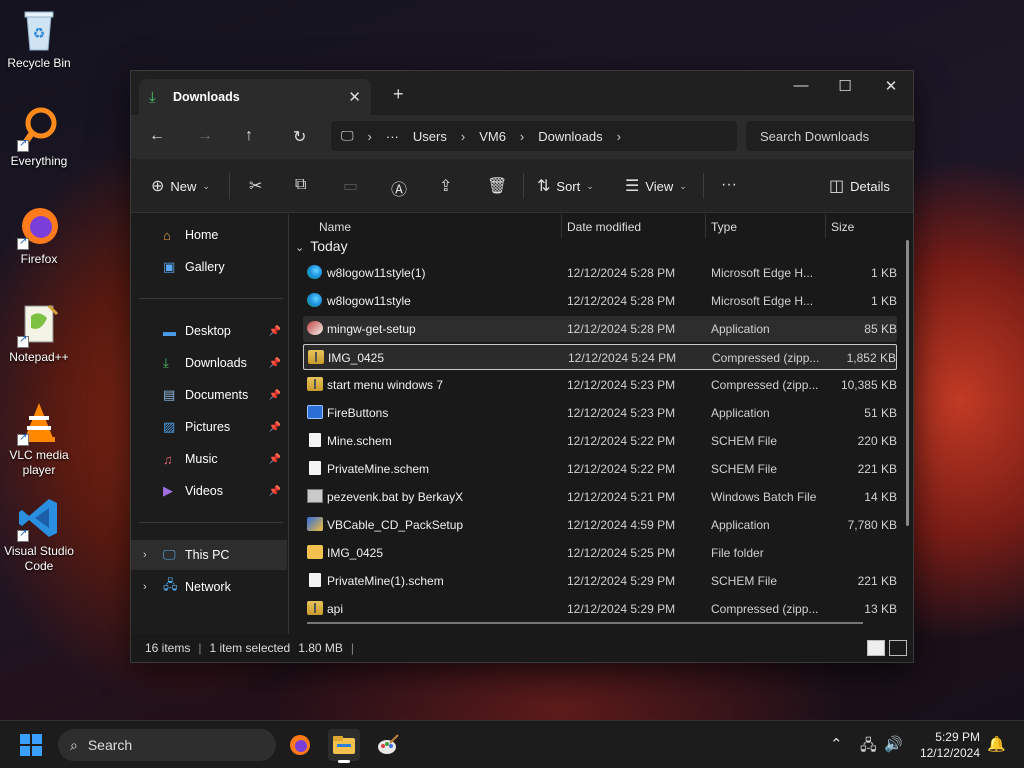  What do you see at coordinates (167, 235) in the screenshot?
I see `home-icon: ⌂` at bounding box center [167, 235].